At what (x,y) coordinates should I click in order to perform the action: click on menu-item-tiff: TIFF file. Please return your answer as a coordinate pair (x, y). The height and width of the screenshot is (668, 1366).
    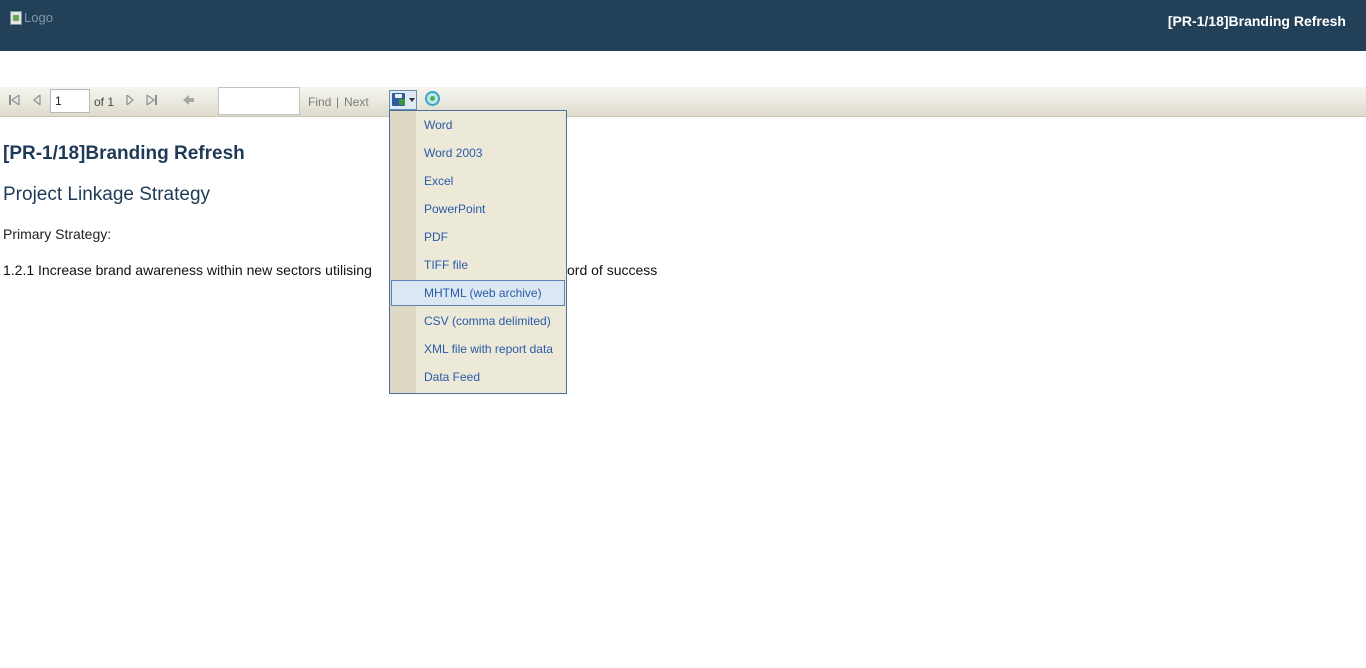
    Looking at the image, I should click on (478, 265).